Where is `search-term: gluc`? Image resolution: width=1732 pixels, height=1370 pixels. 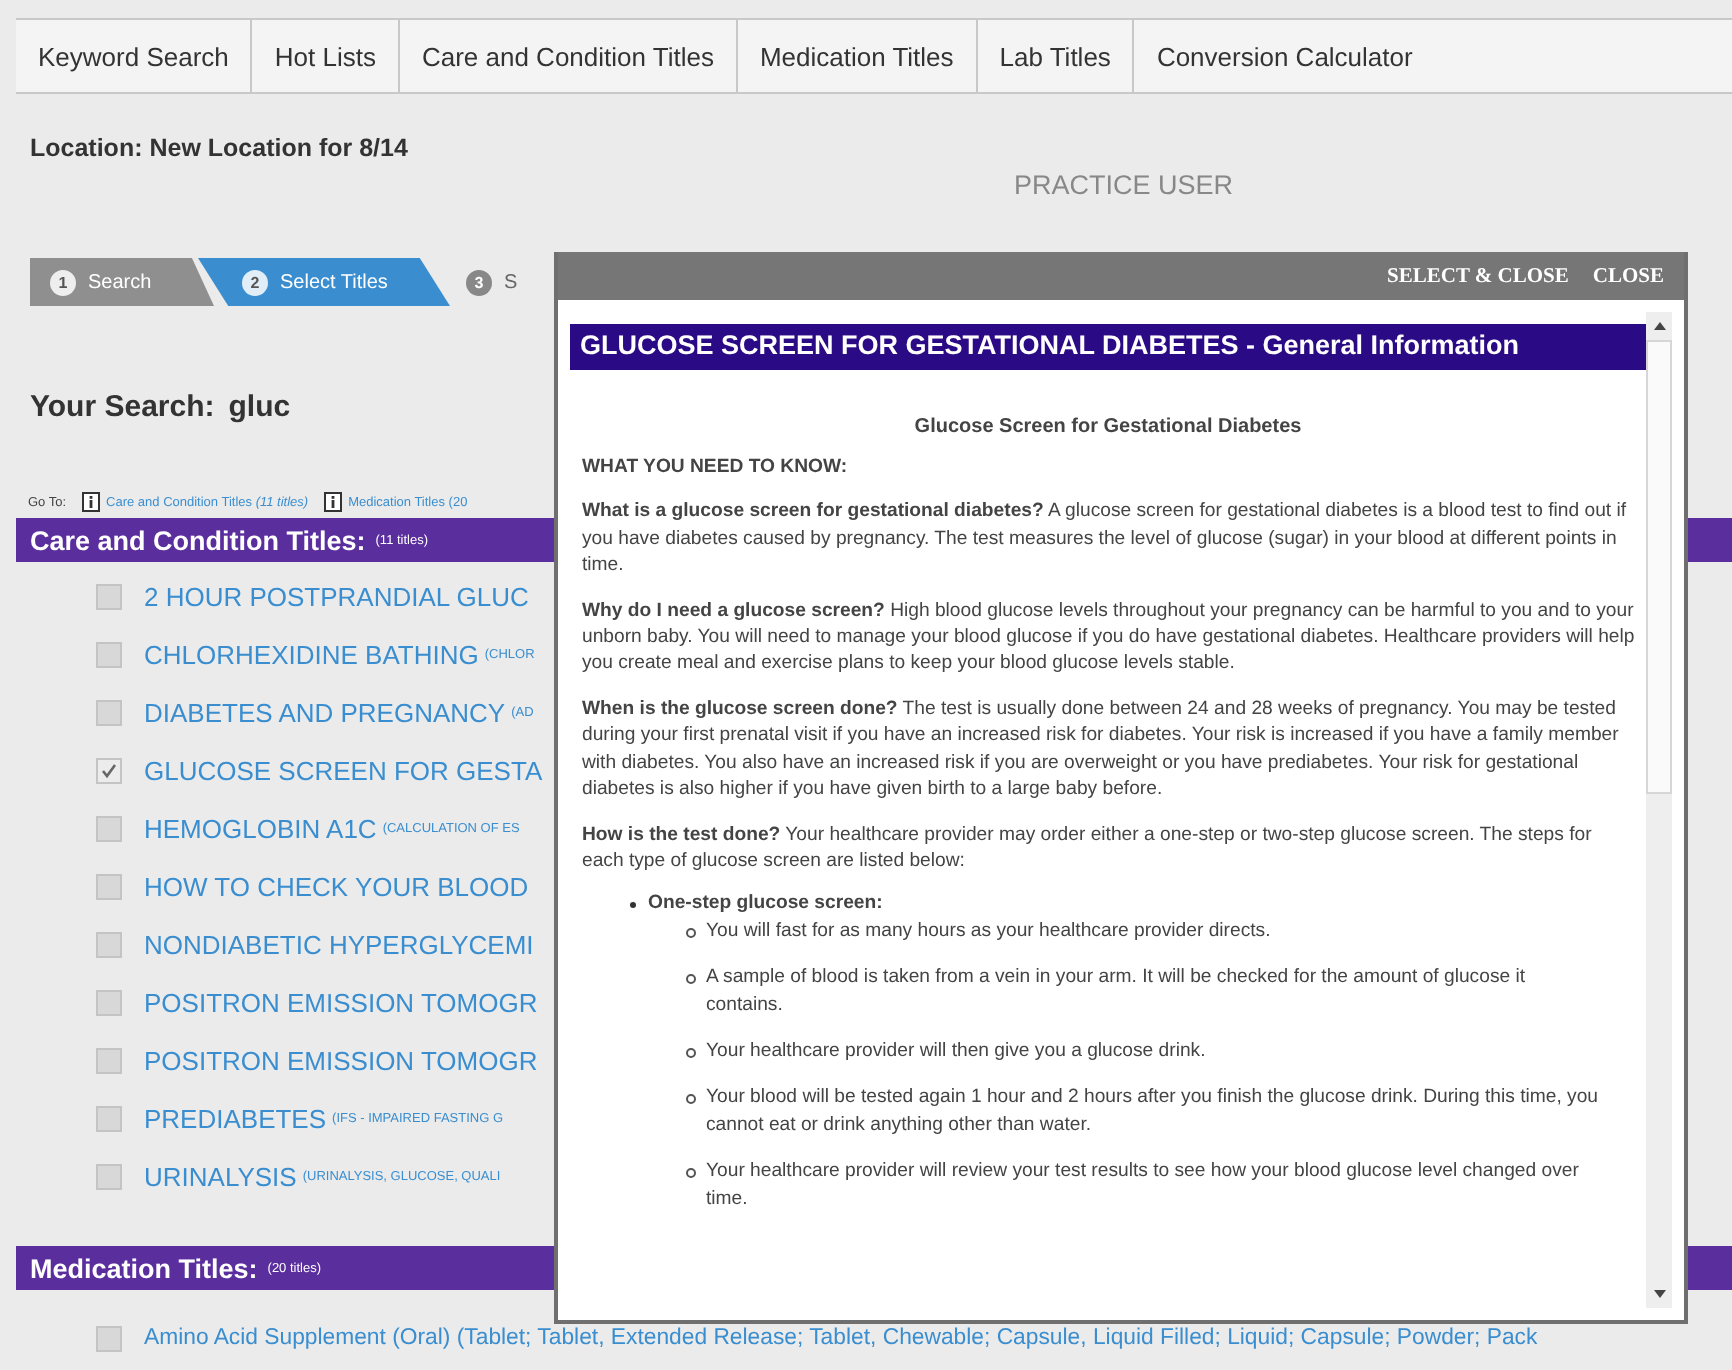 search-term: gluc is located at coordinates (259, 407).